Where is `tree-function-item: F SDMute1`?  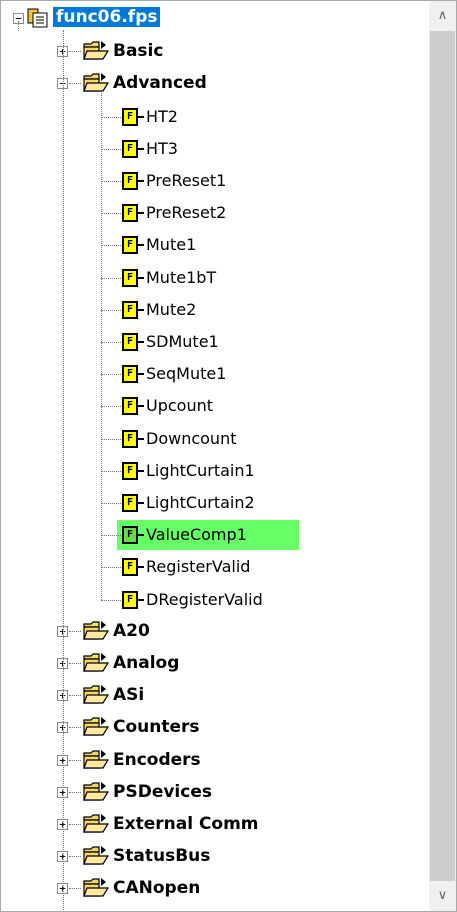
tree-function-item: F SDMute1 is located at coordinates (215, 341).